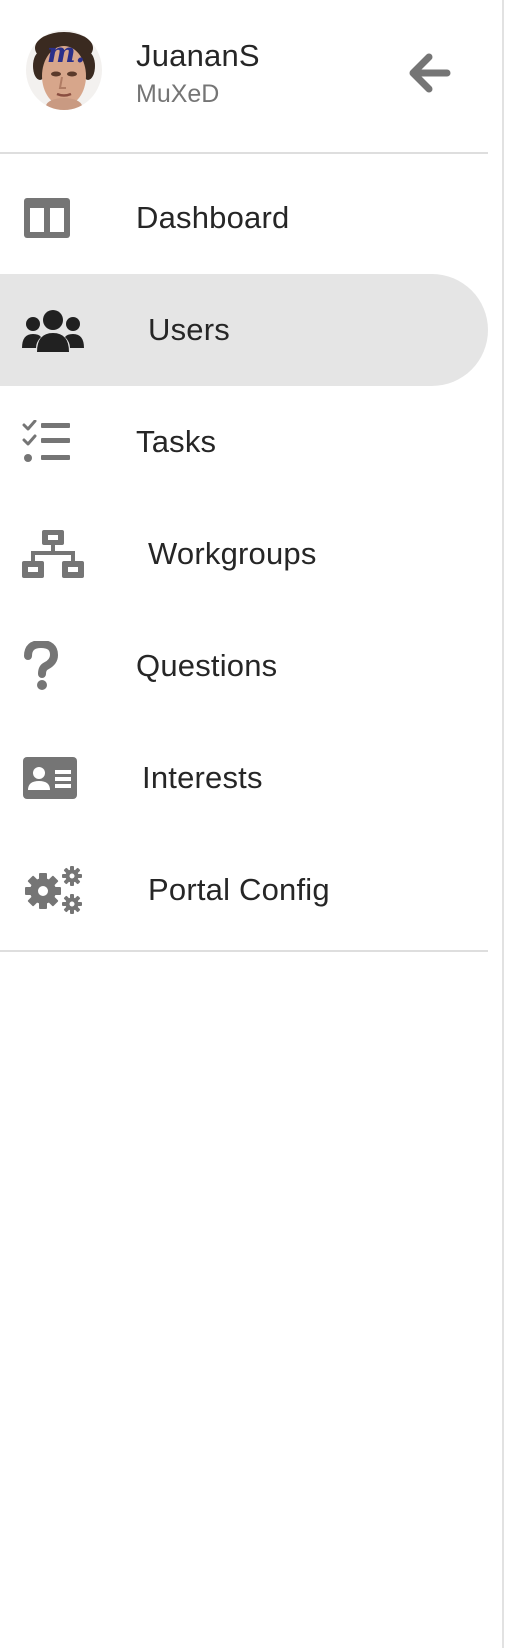  What do you see at coordinates (503, 824) in the screenshot?
I see `drawer-edge` at bounding box center [503, 824].